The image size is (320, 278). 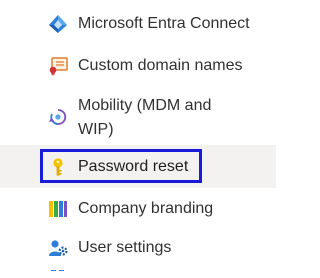 I want to click on sidebar-item-password-reset: Password reset, so click(x=138, y=166).